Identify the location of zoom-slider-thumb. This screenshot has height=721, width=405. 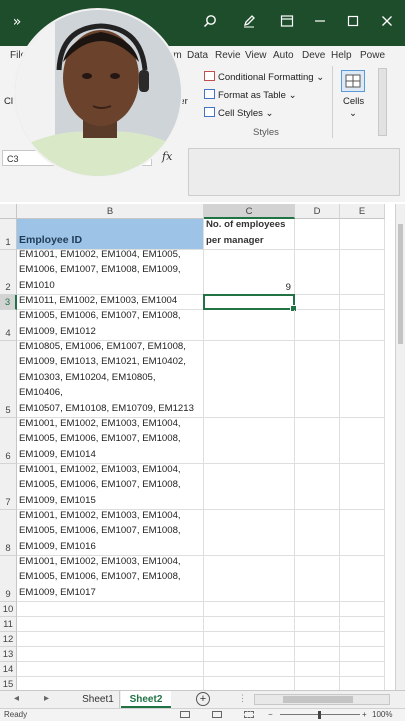
(319, 715).